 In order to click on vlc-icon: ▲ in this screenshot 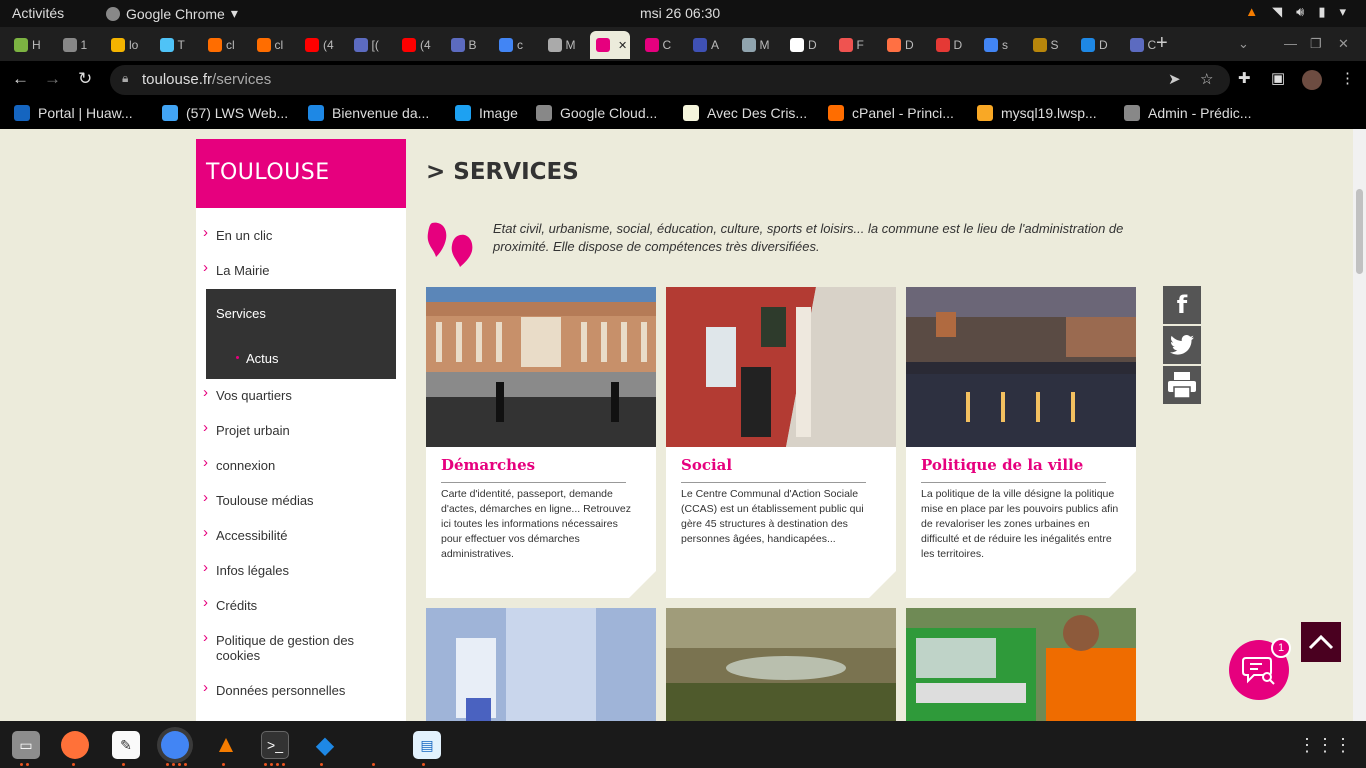, I will do `click(226, 745)`.